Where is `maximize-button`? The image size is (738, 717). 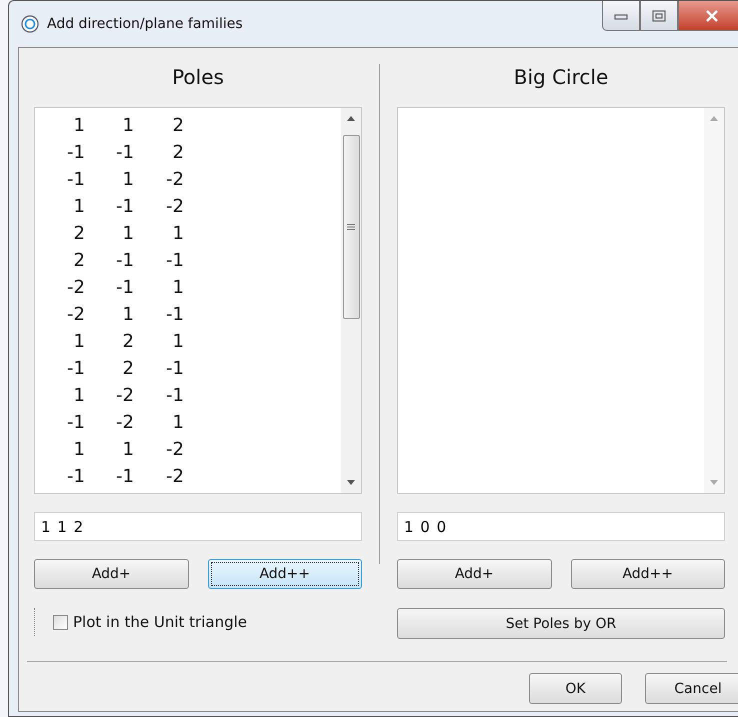 maximize-button is located at coordinates (659, 16).